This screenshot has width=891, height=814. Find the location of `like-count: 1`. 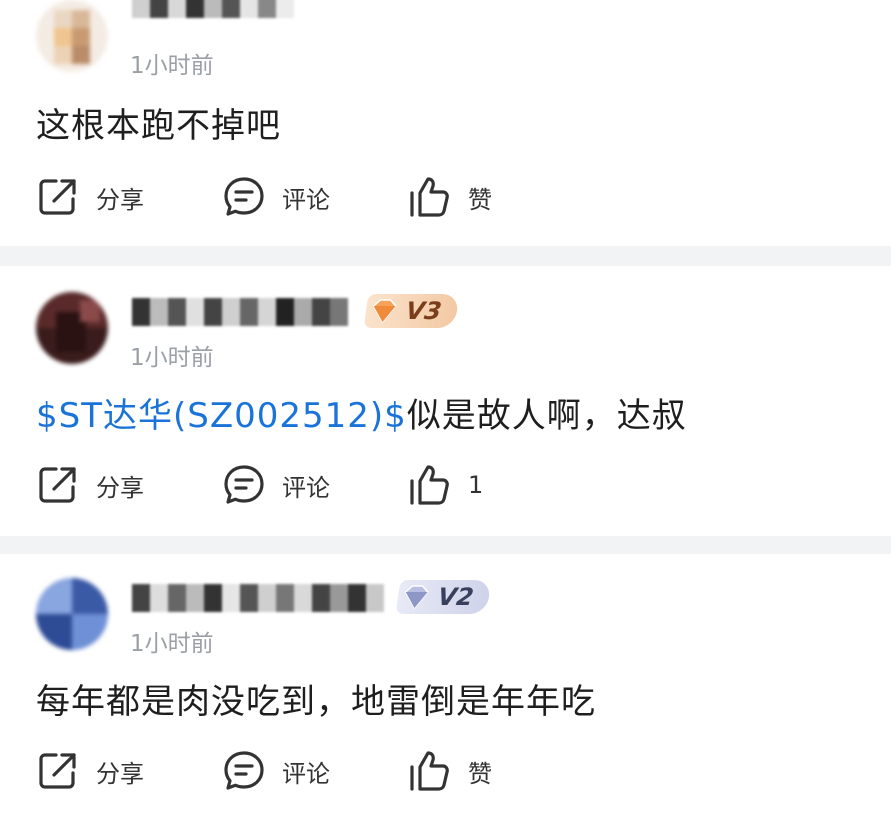

like-count: 1 is located at coordinates (476, 485).